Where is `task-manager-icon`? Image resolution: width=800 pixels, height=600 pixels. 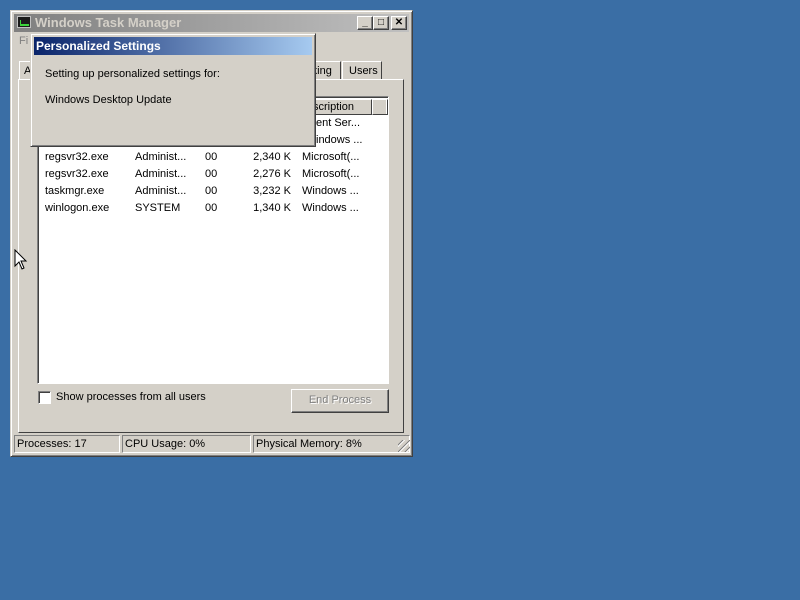 task-manager-icon is located at coordinates (24, 22).